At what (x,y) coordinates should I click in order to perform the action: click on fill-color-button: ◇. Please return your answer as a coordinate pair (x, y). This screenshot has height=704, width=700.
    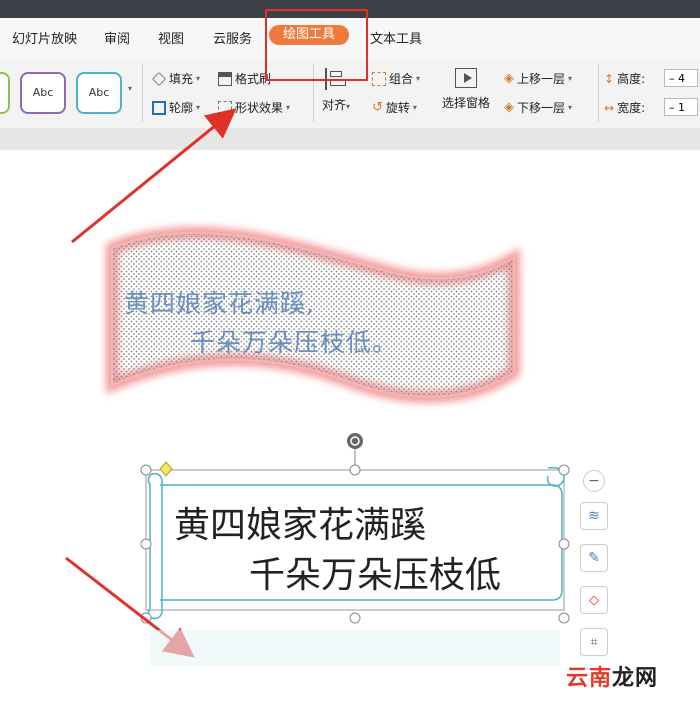
    Looking at the image, I should click on (594, 600).